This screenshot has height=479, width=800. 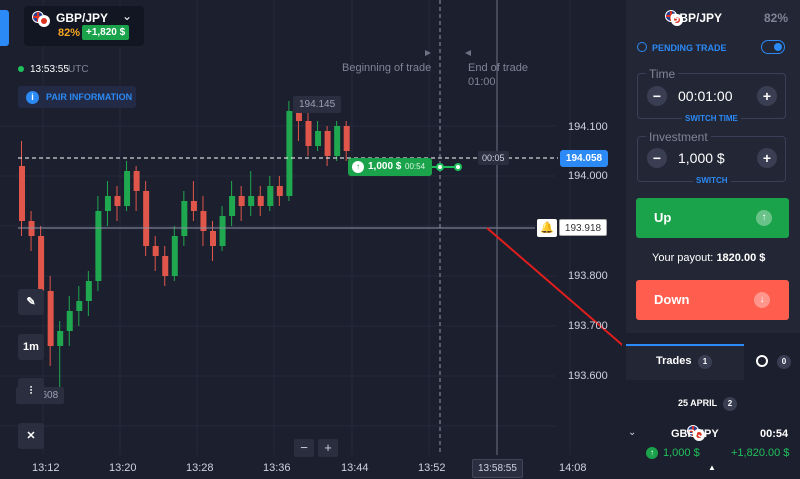 I want to click on time-tick: 13:36, so click(x=277, y=468).